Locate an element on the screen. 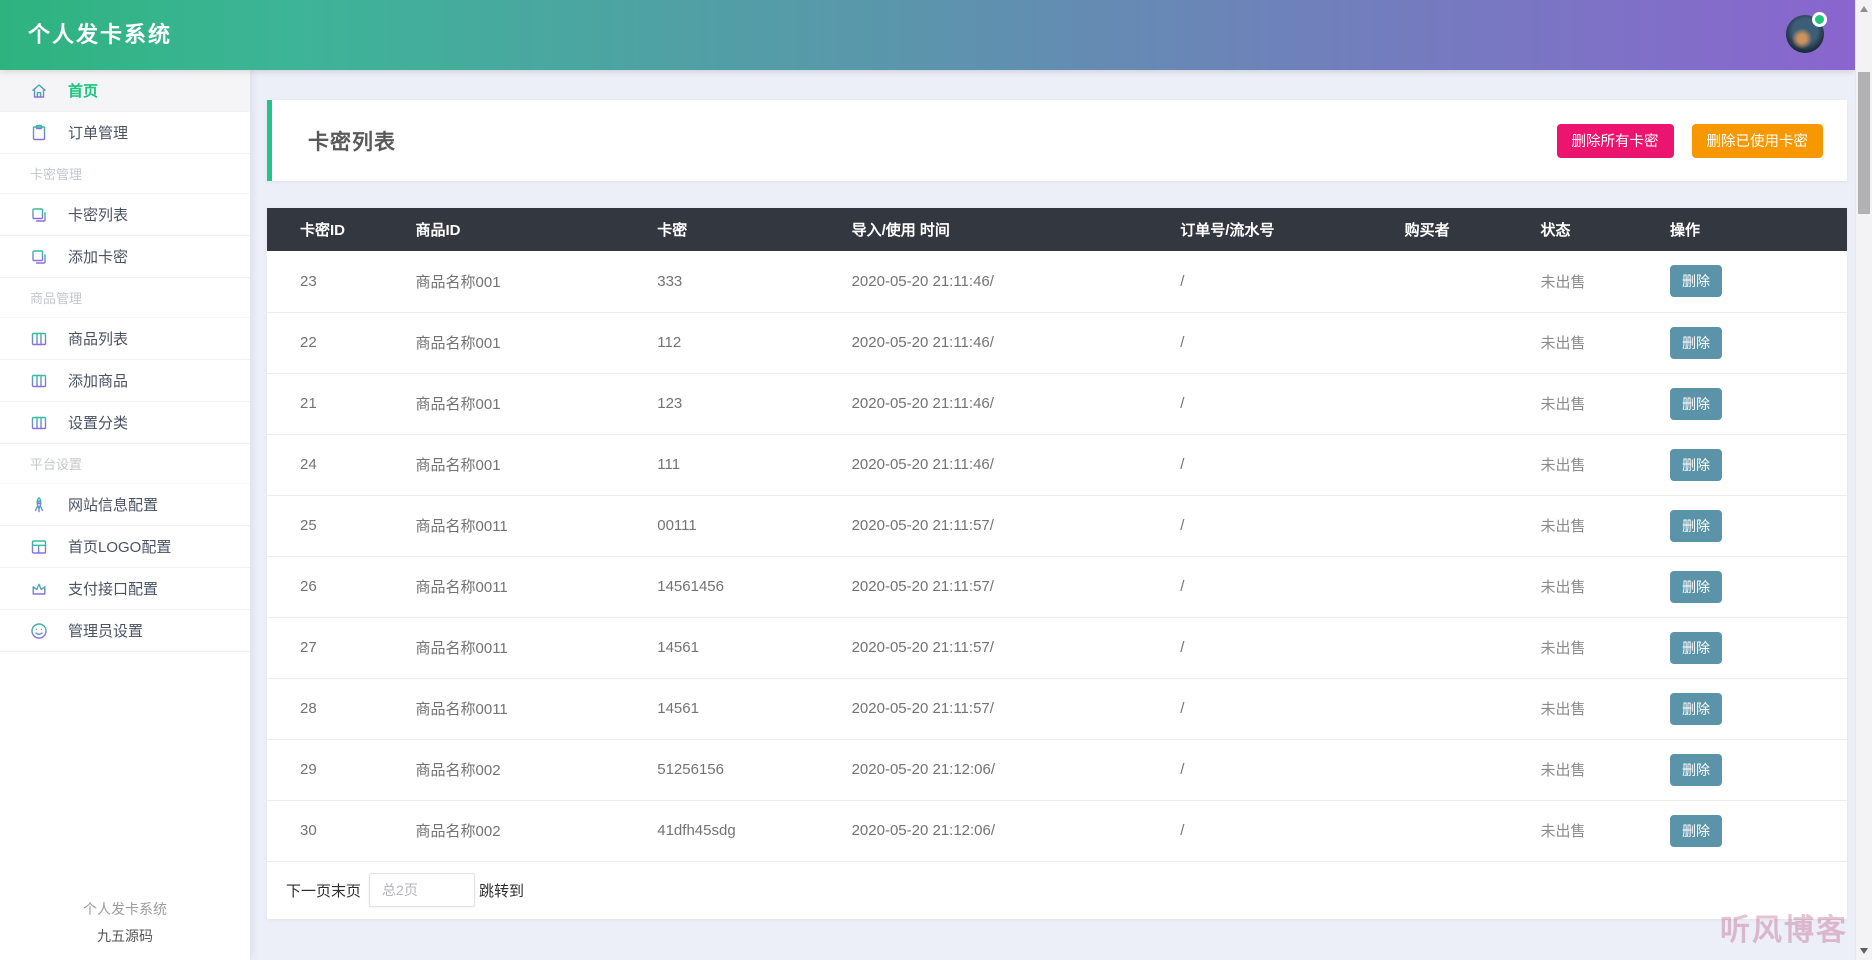  sidebar-item-site-info: 网站信息配置 is located at coordinates (125, 505).